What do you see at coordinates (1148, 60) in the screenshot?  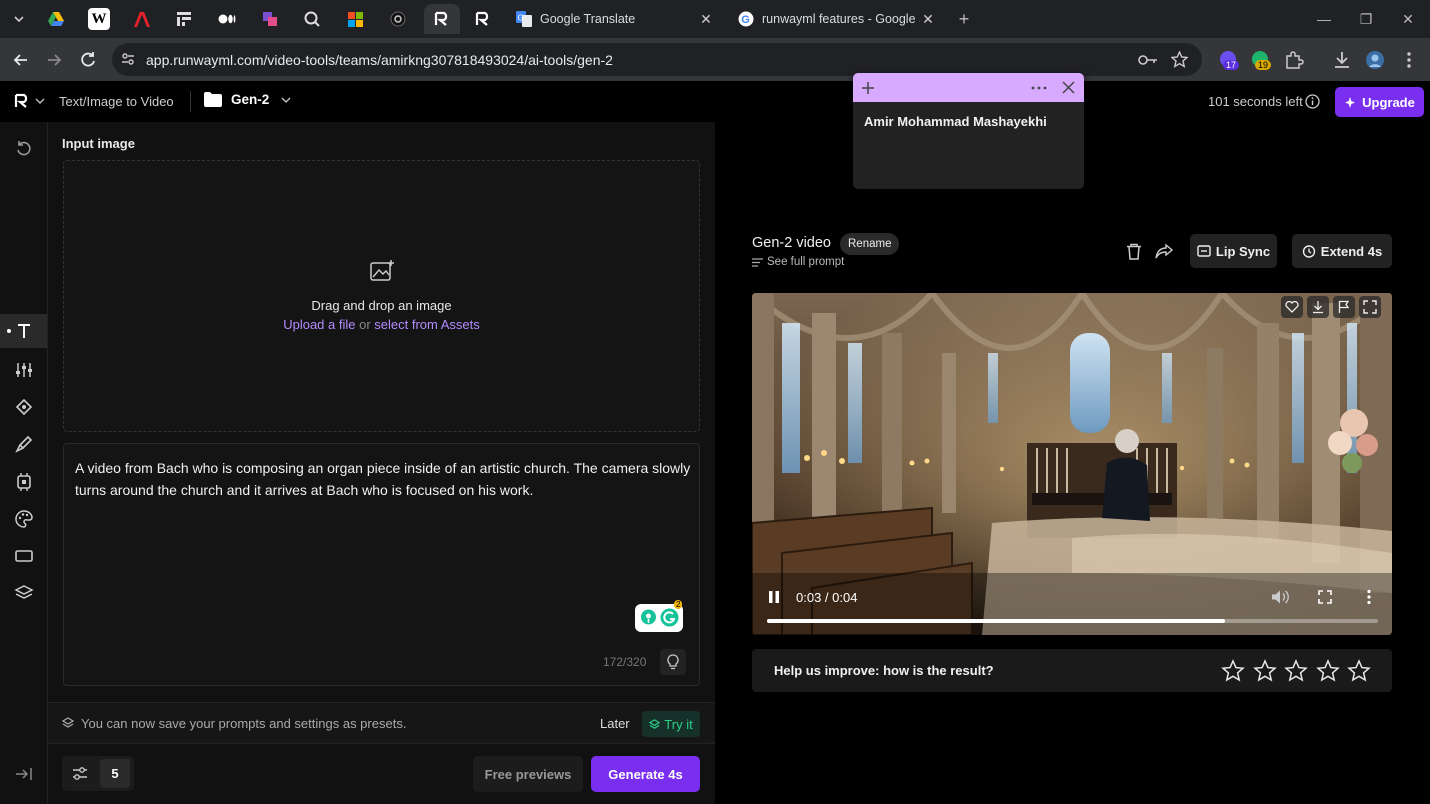 I see `password-key-icon` at bounding box center [1148, 60].